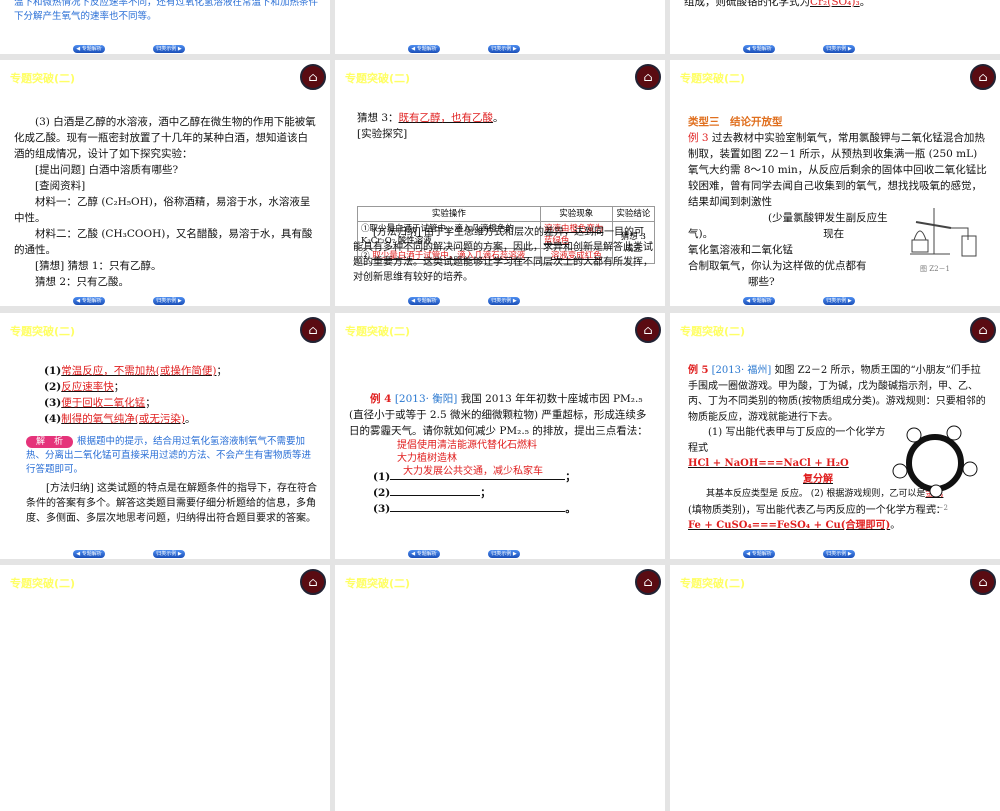 This screenshot has width=1000, height=811. Describe the element at coordinates (701, 234) in the screenshot. I see `paragraph: 气)。` at that location.